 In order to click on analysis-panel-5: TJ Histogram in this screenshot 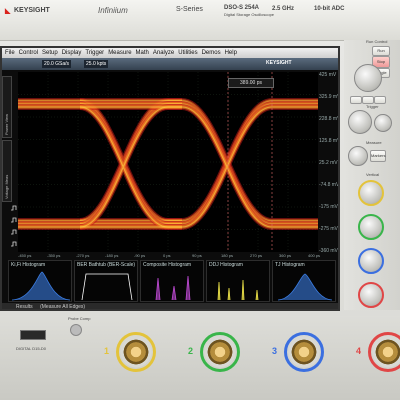, I will do `click(304, 281)`.